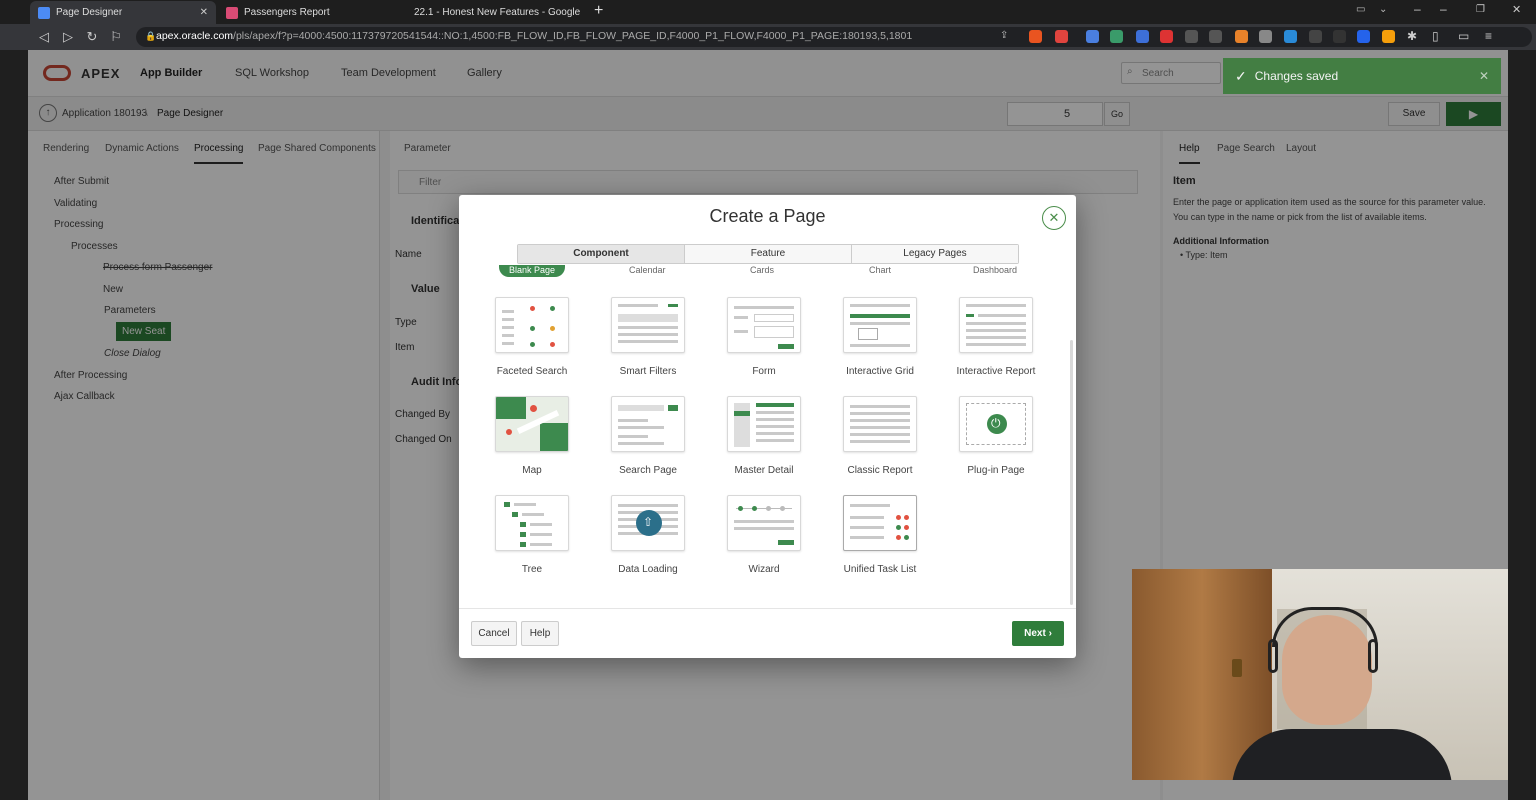 Image resolution: width=1536 pixels, height=800 pixels. I want to click on card-label: Form, so click(764, 371).